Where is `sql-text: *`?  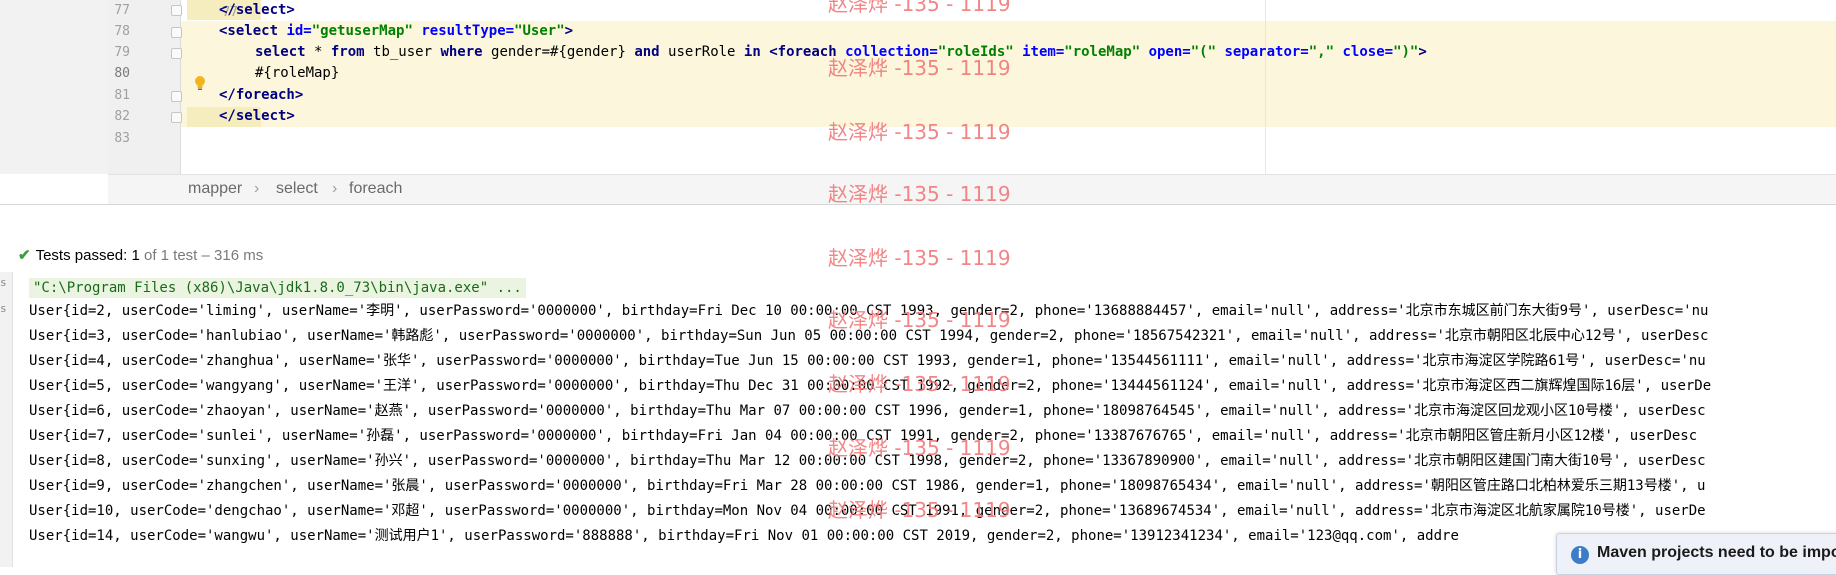 sql-text: * is located at coordinates (318, 52).